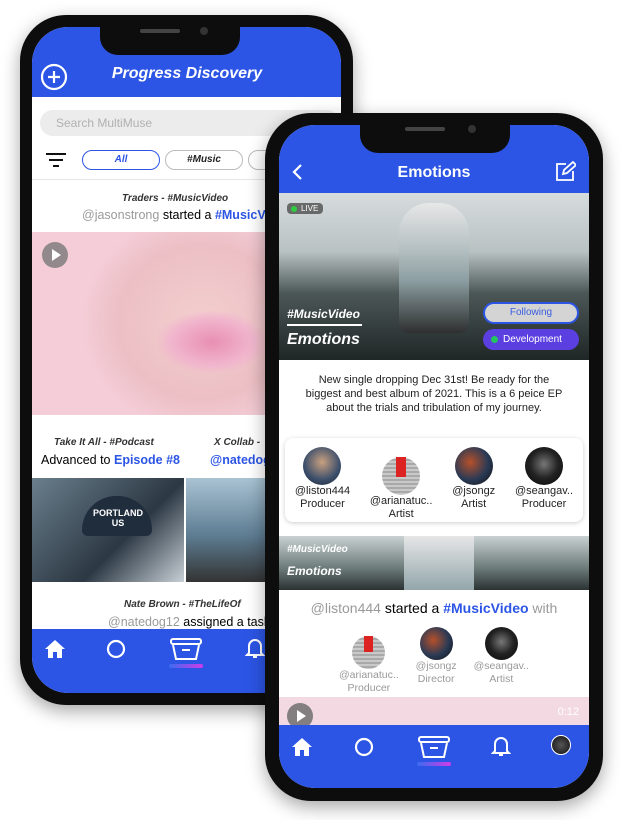 Image resolution: width=620 pixels, height=820 pixels. I want to click on feed-text: @jasonstrong started a #MusicVi, so click(175, 215).